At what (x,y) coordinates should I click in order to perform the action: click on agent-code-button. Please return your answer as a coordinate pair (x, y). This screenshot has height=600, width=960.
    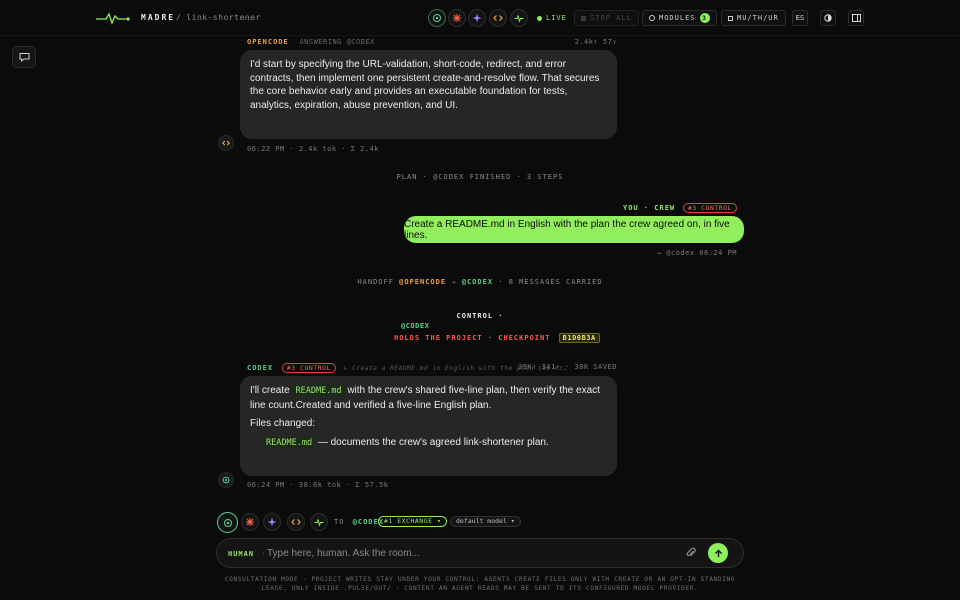
    Looking at the image, I should click on (498, 18).